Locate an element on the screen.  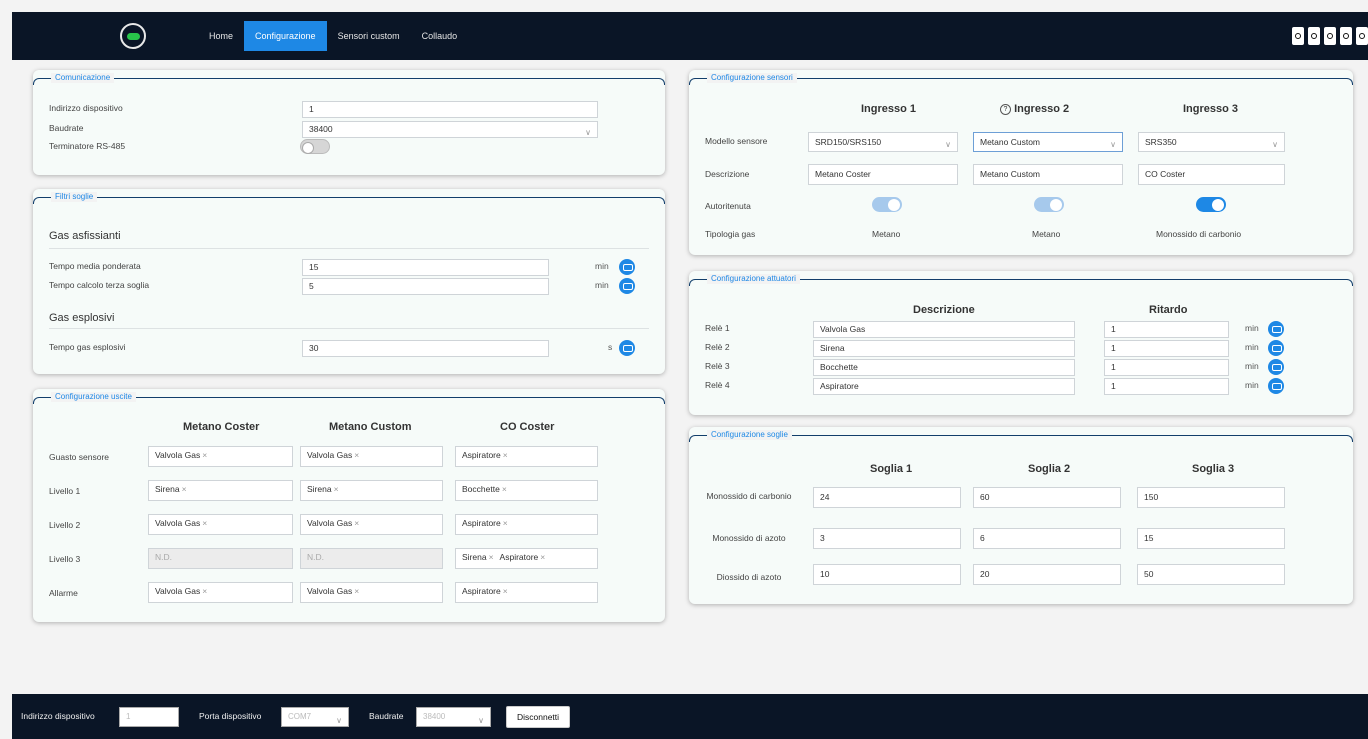
bottom-port-label: Porta dispositivo is located at coordinates (230, 716).